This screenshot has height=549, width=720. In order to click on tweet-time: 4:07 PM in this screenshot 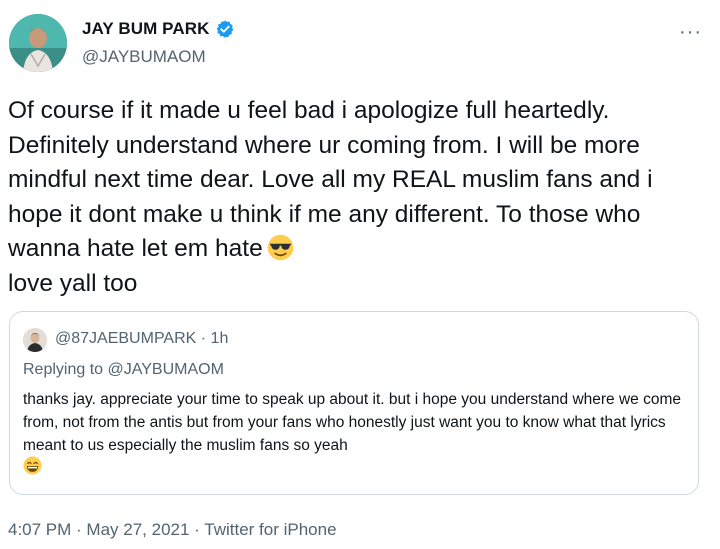, I will do `click(39, 529)`.